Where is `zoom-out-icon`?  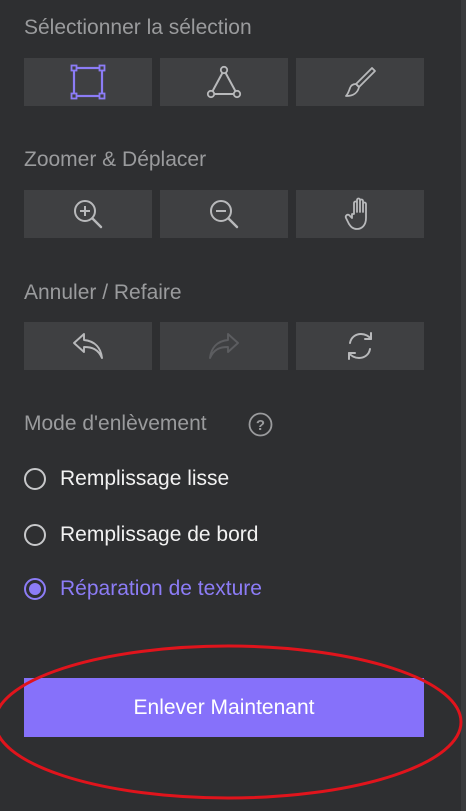 zoom-out-icon is located at coordinates (224, 214).